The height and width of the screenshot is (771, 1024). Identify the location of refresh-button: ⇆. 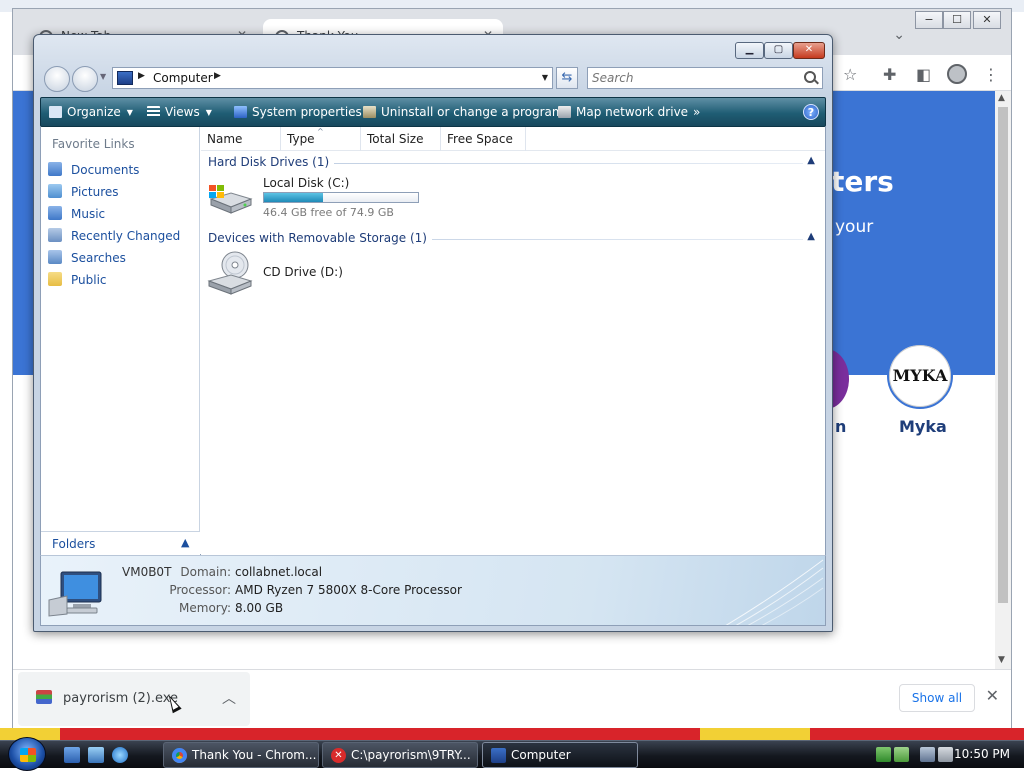
(567, 78).